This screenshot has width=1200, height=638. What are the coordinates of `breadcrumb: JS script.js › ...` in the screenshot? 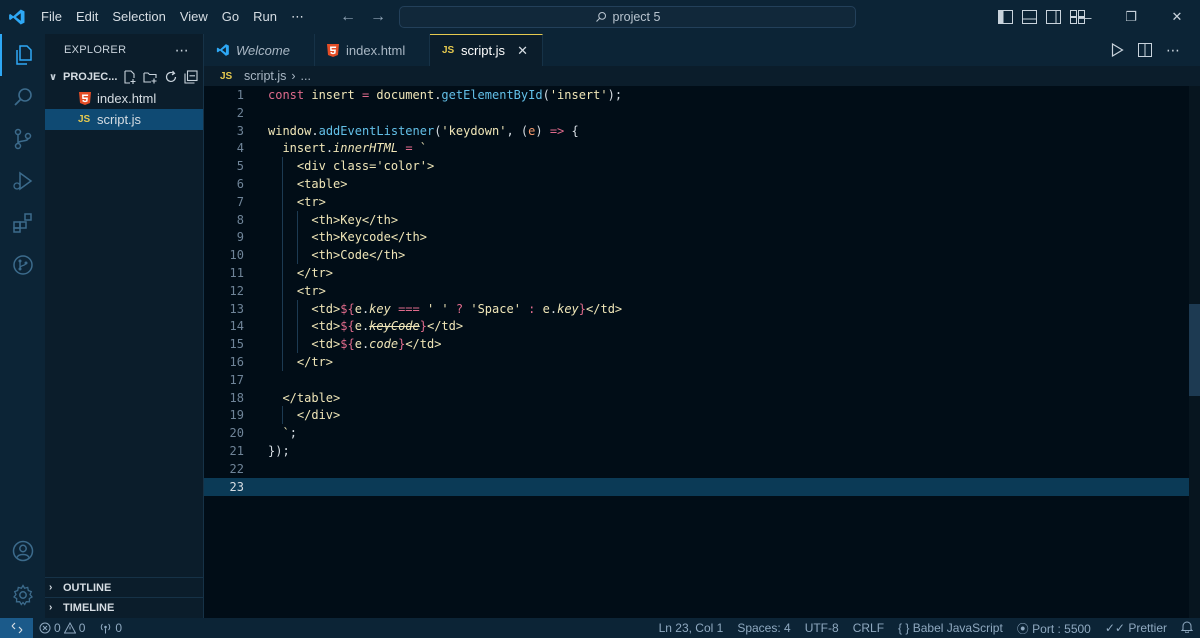 It's located at (702, 76).